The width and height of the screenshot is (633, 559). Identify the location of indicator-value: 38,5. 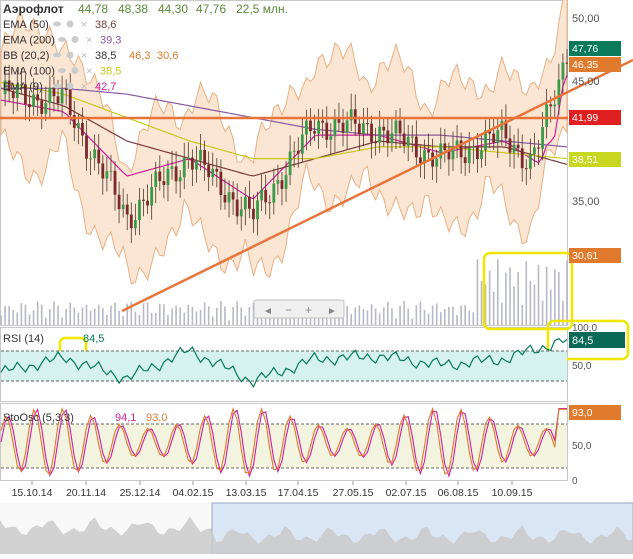
(105, 56).